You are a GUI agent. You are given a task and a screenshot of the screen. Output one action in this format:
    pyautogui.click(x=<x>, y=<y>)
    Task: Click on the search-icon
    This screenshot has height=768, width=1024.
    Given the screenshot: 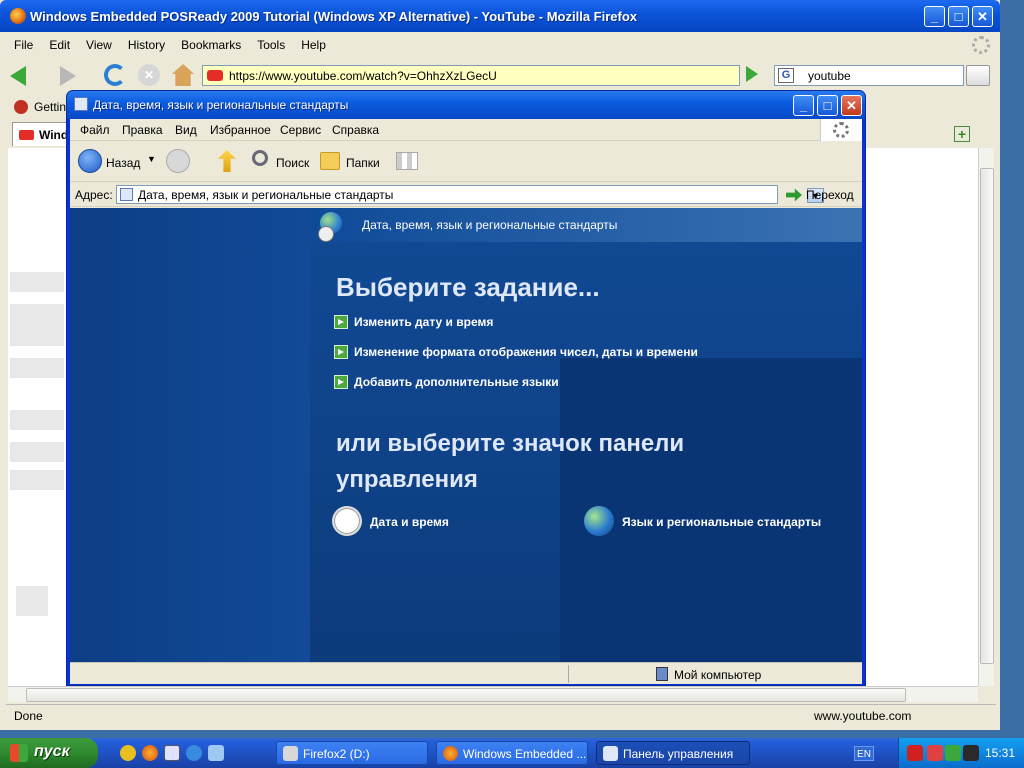 What is the action you would take?
    pyautogui.click(x=260, y=158)
    